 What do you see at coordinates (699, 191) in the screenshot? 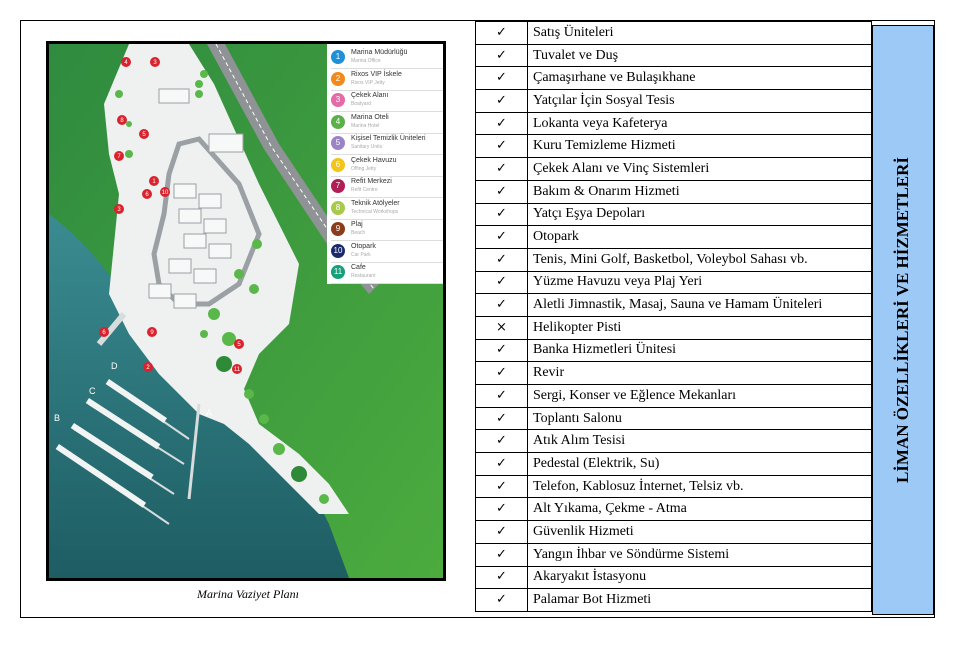
I see `service-label: Bakım & Onarım Hizmeti` at bounding box center [699, 191].